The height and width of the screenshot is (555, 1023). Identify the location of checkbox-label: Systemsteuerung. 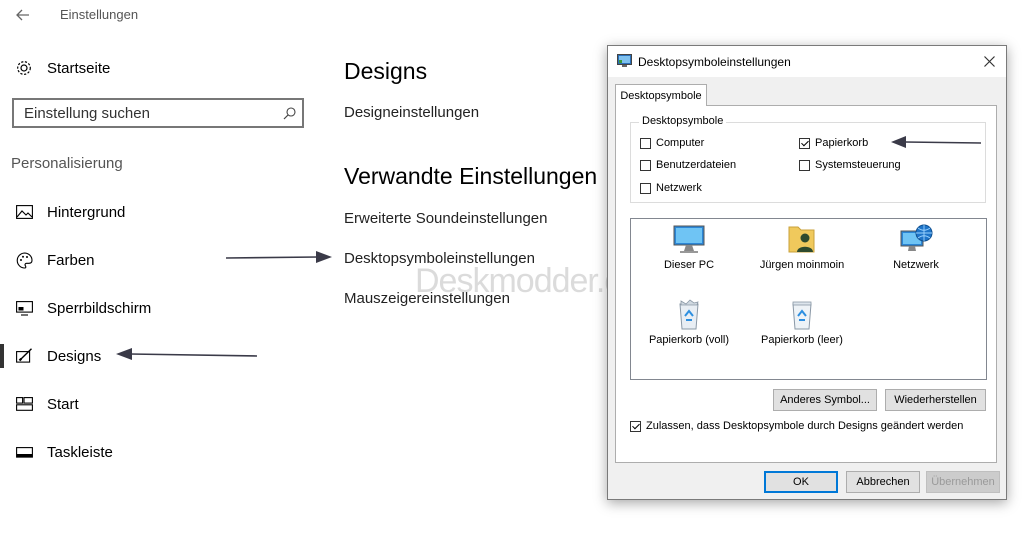
(858, 165).